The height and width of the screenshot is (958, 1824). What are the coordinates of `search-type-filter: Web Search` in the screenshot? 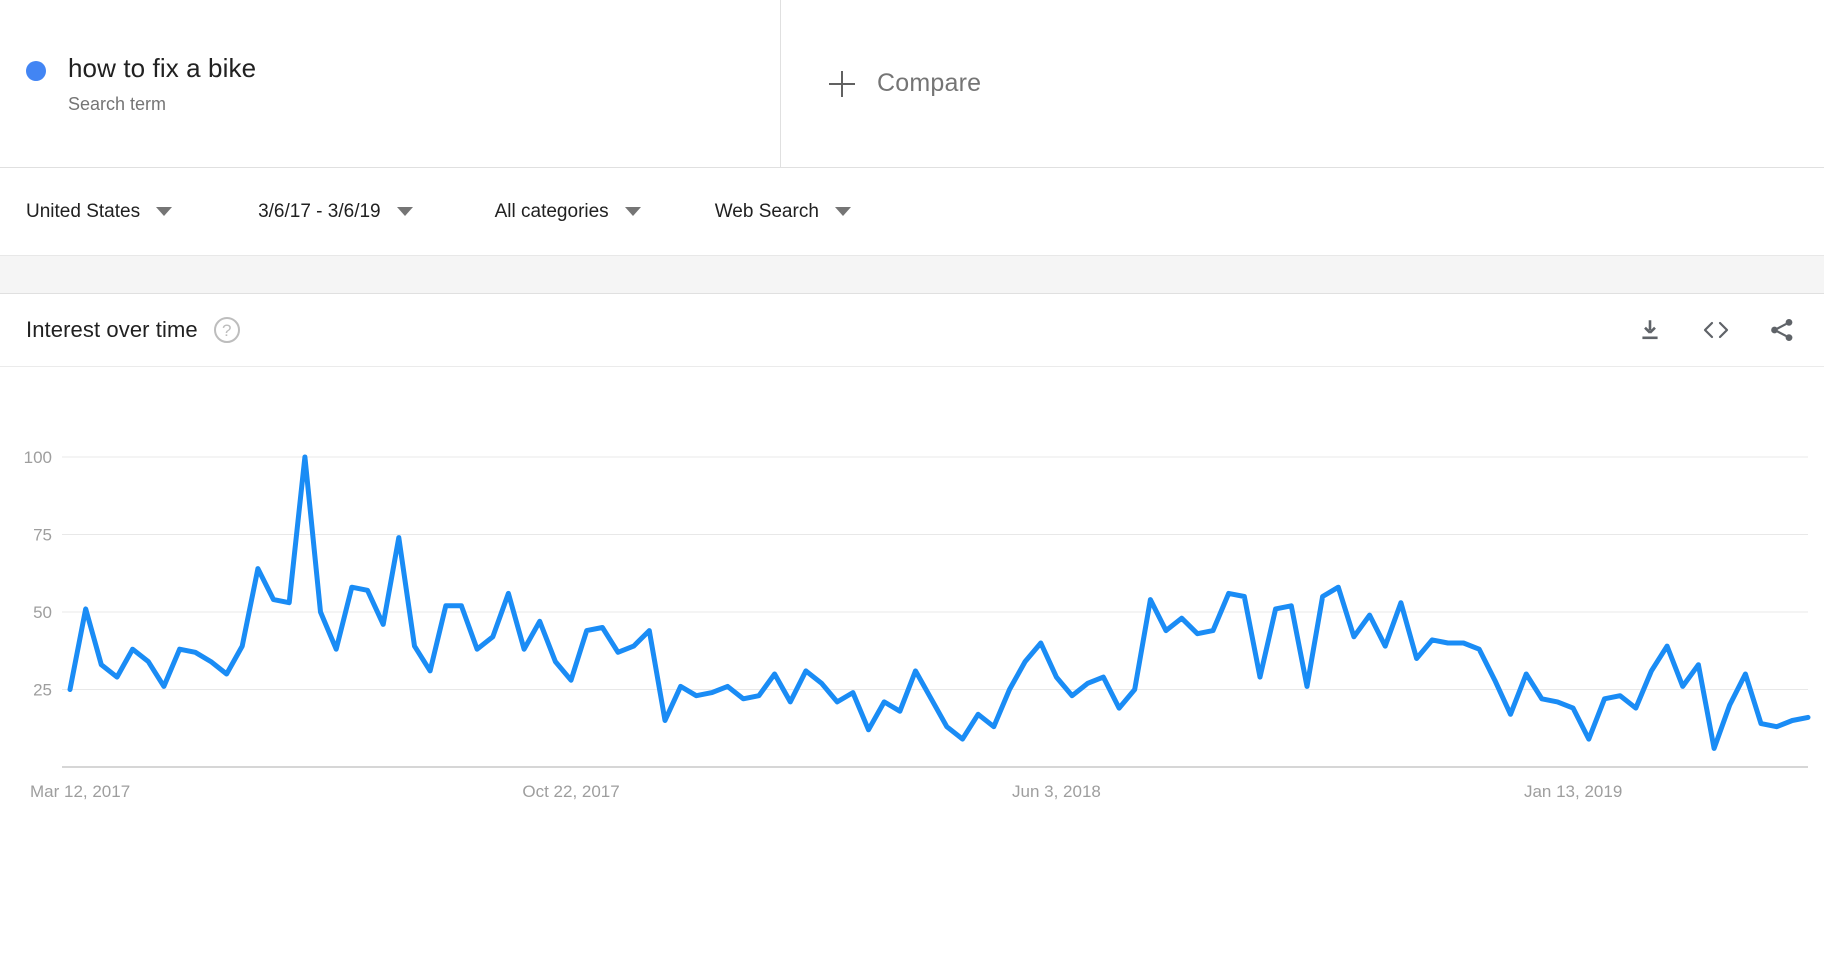 It's located at (783, 212).